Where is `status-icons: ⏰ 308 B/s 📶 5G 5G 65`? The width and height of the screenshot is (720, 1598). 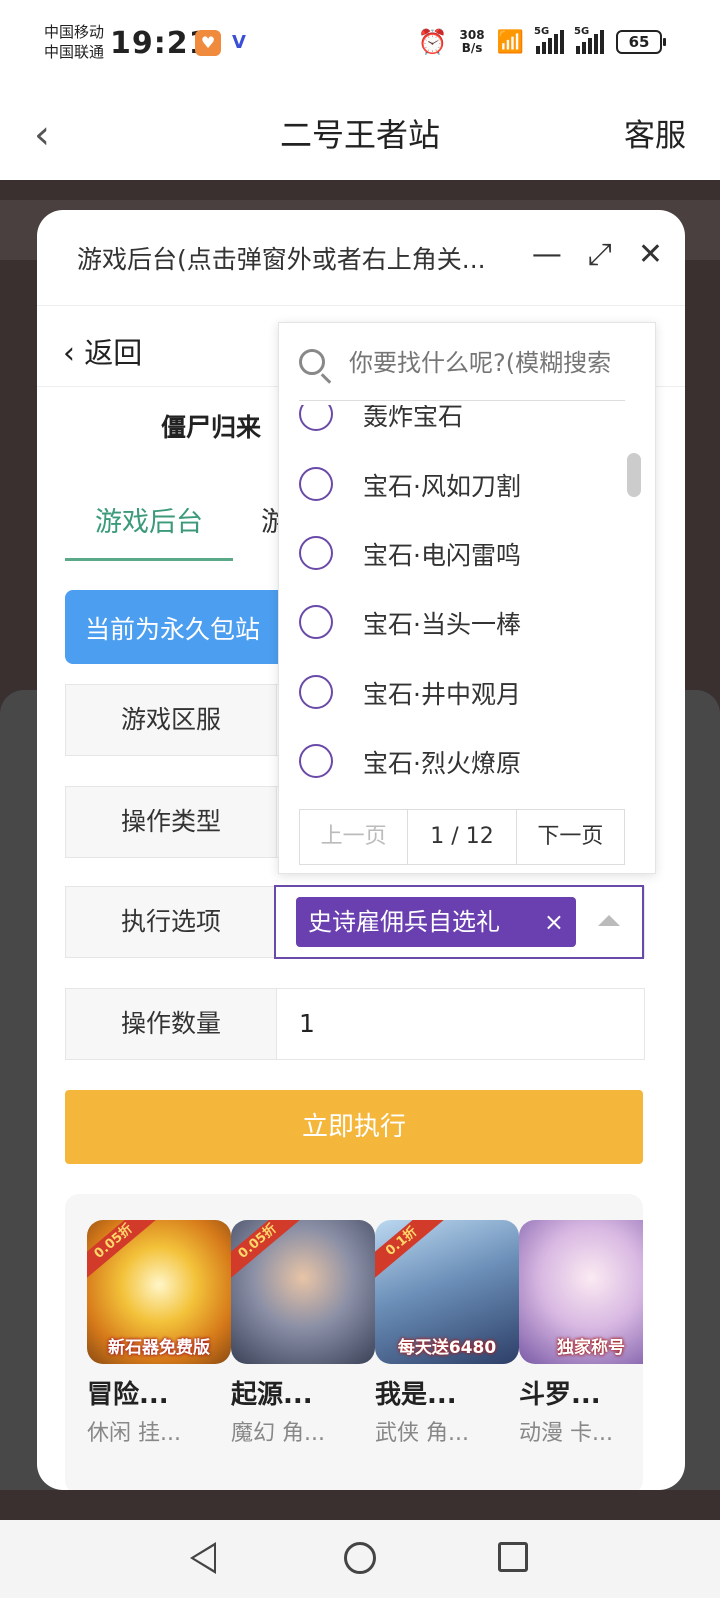 status-icons: ⏰ 308 B/s 📶 5G 5G 65 is located at coordinates (541, 41).